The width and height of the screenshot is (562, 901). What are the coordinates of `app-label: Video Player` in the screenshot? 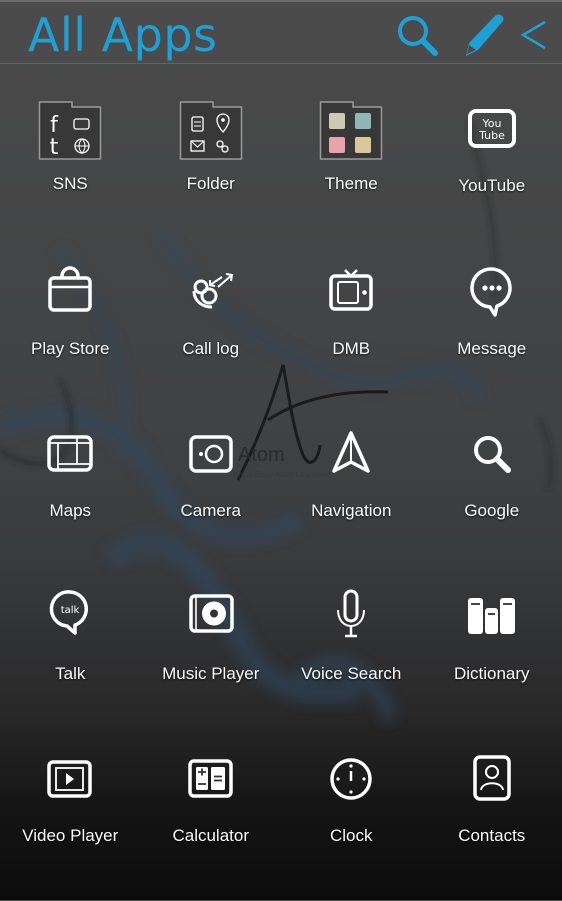 It's located at (70, 836).